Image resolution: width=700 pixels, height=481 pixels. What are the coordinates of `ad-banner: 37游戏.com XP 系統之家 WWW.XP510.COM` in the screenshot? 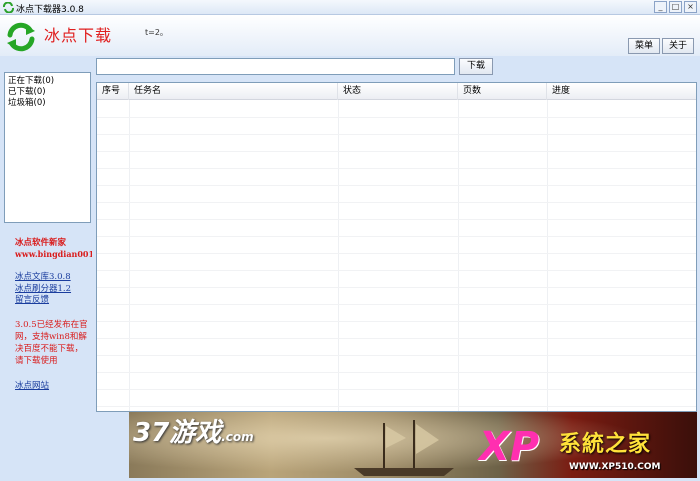 It's located at (413, 445).